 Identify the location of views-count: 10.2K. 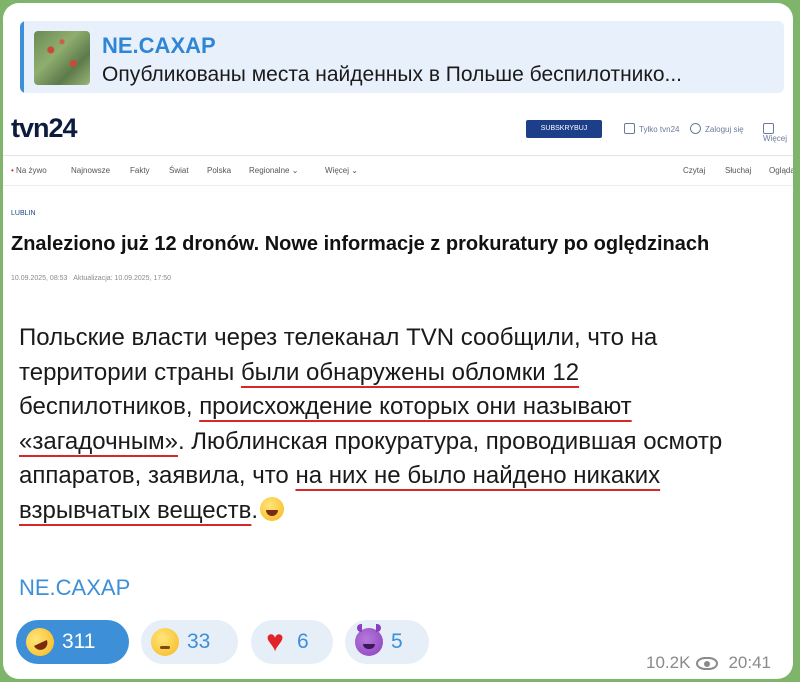
(668, 662).